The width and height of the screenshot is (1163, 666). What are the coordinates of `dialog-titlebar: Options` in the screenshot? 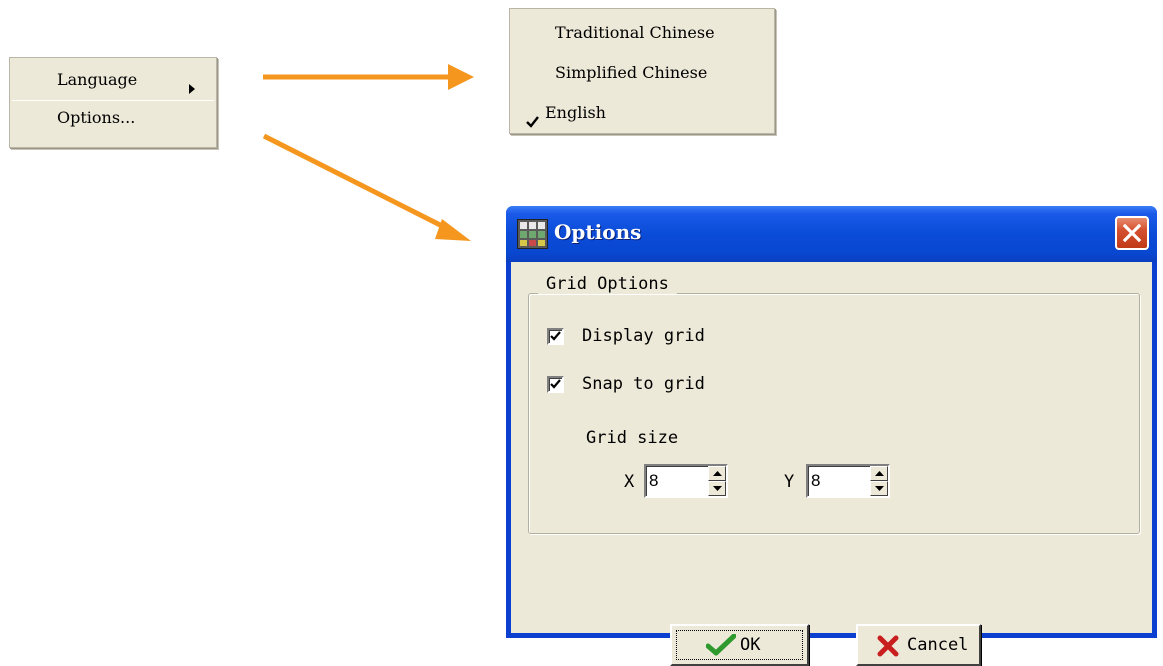 It's located at (831, 234).